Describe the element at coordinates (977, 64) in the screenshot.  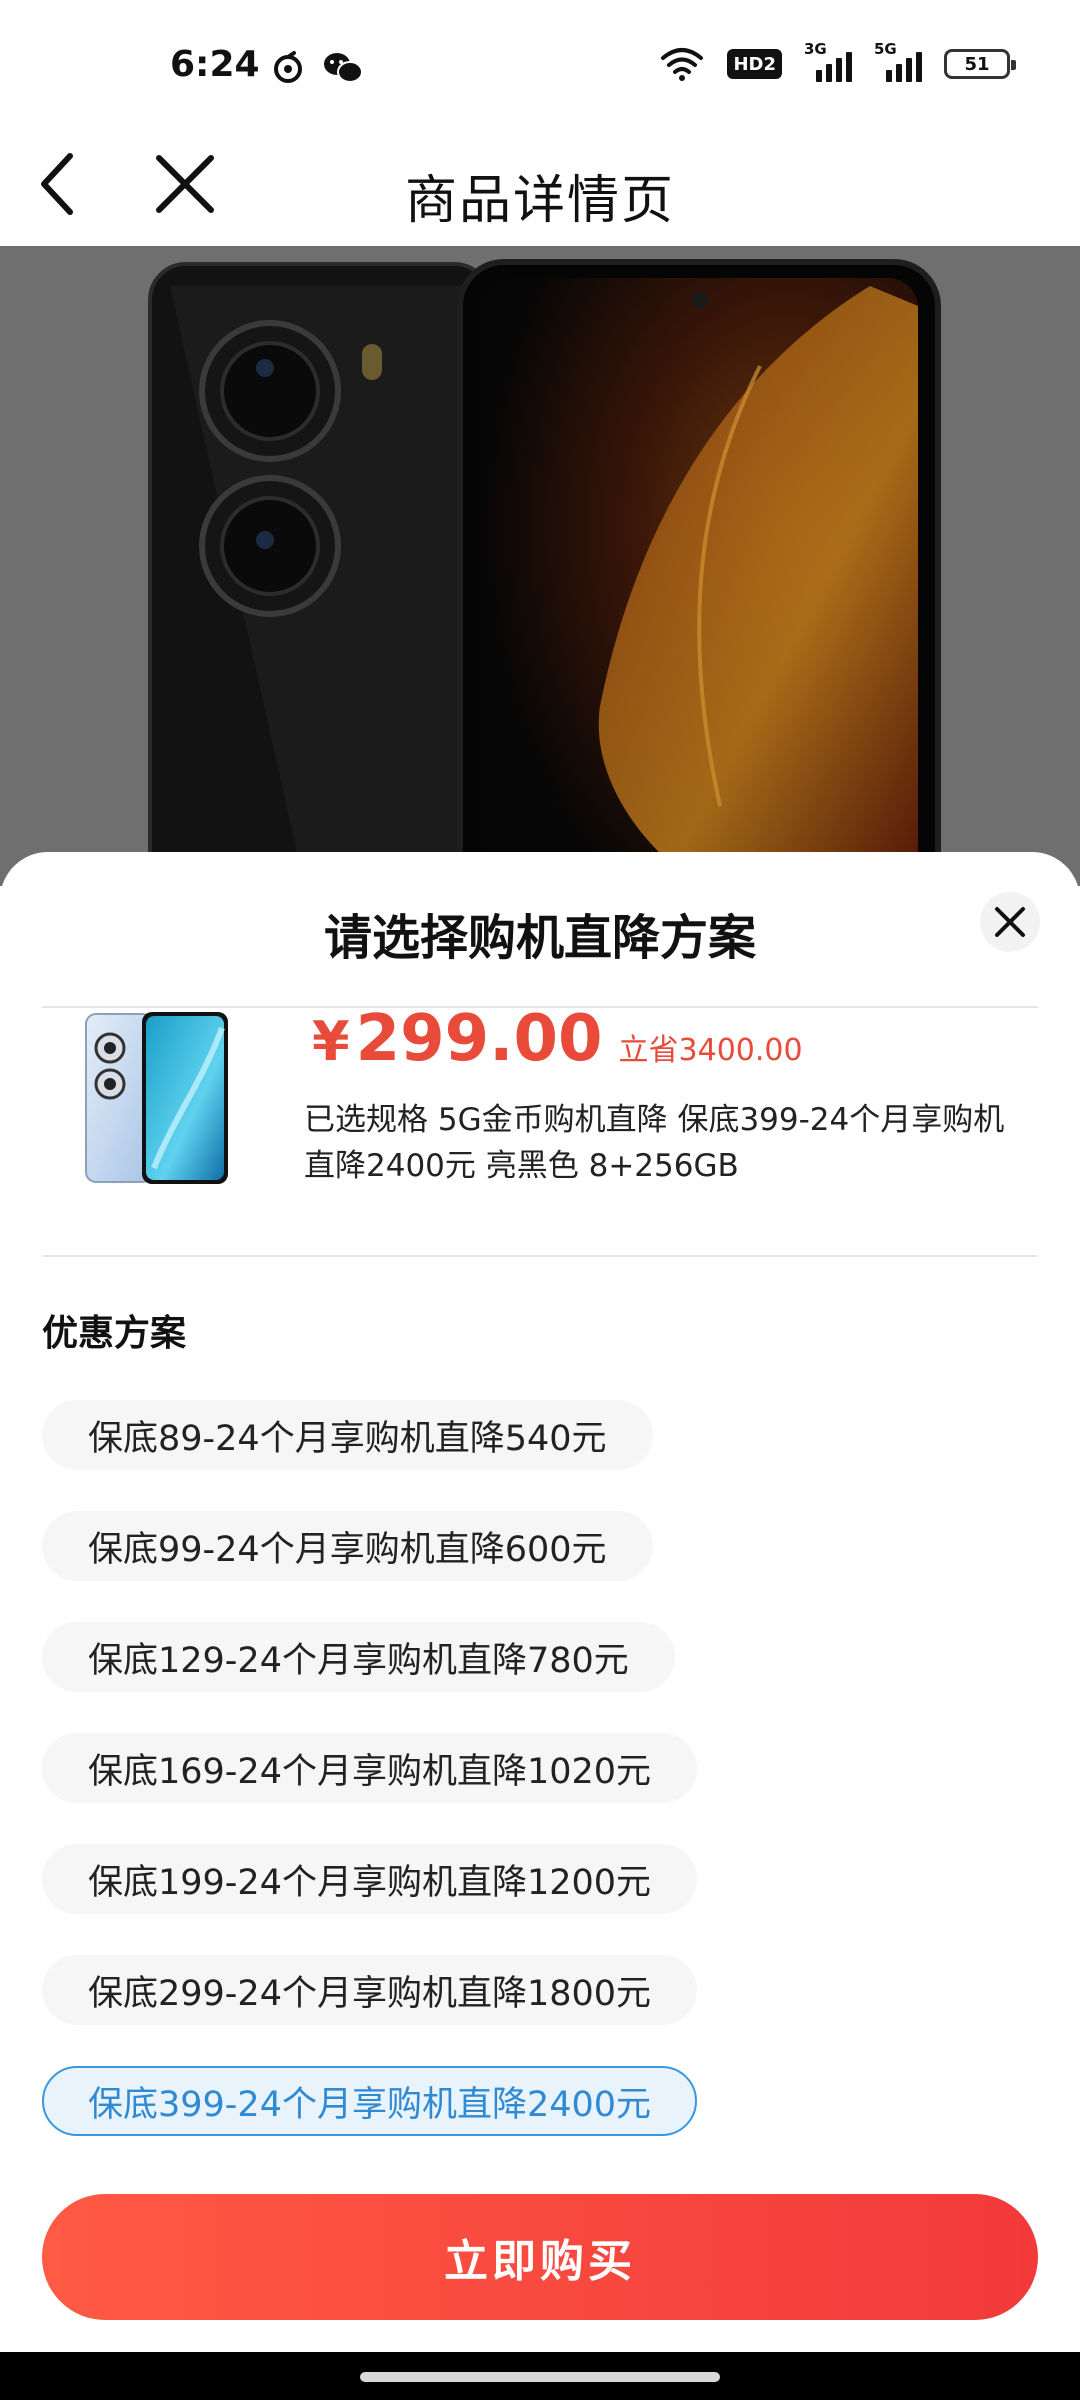
I see `battery-level: 51` at that location.